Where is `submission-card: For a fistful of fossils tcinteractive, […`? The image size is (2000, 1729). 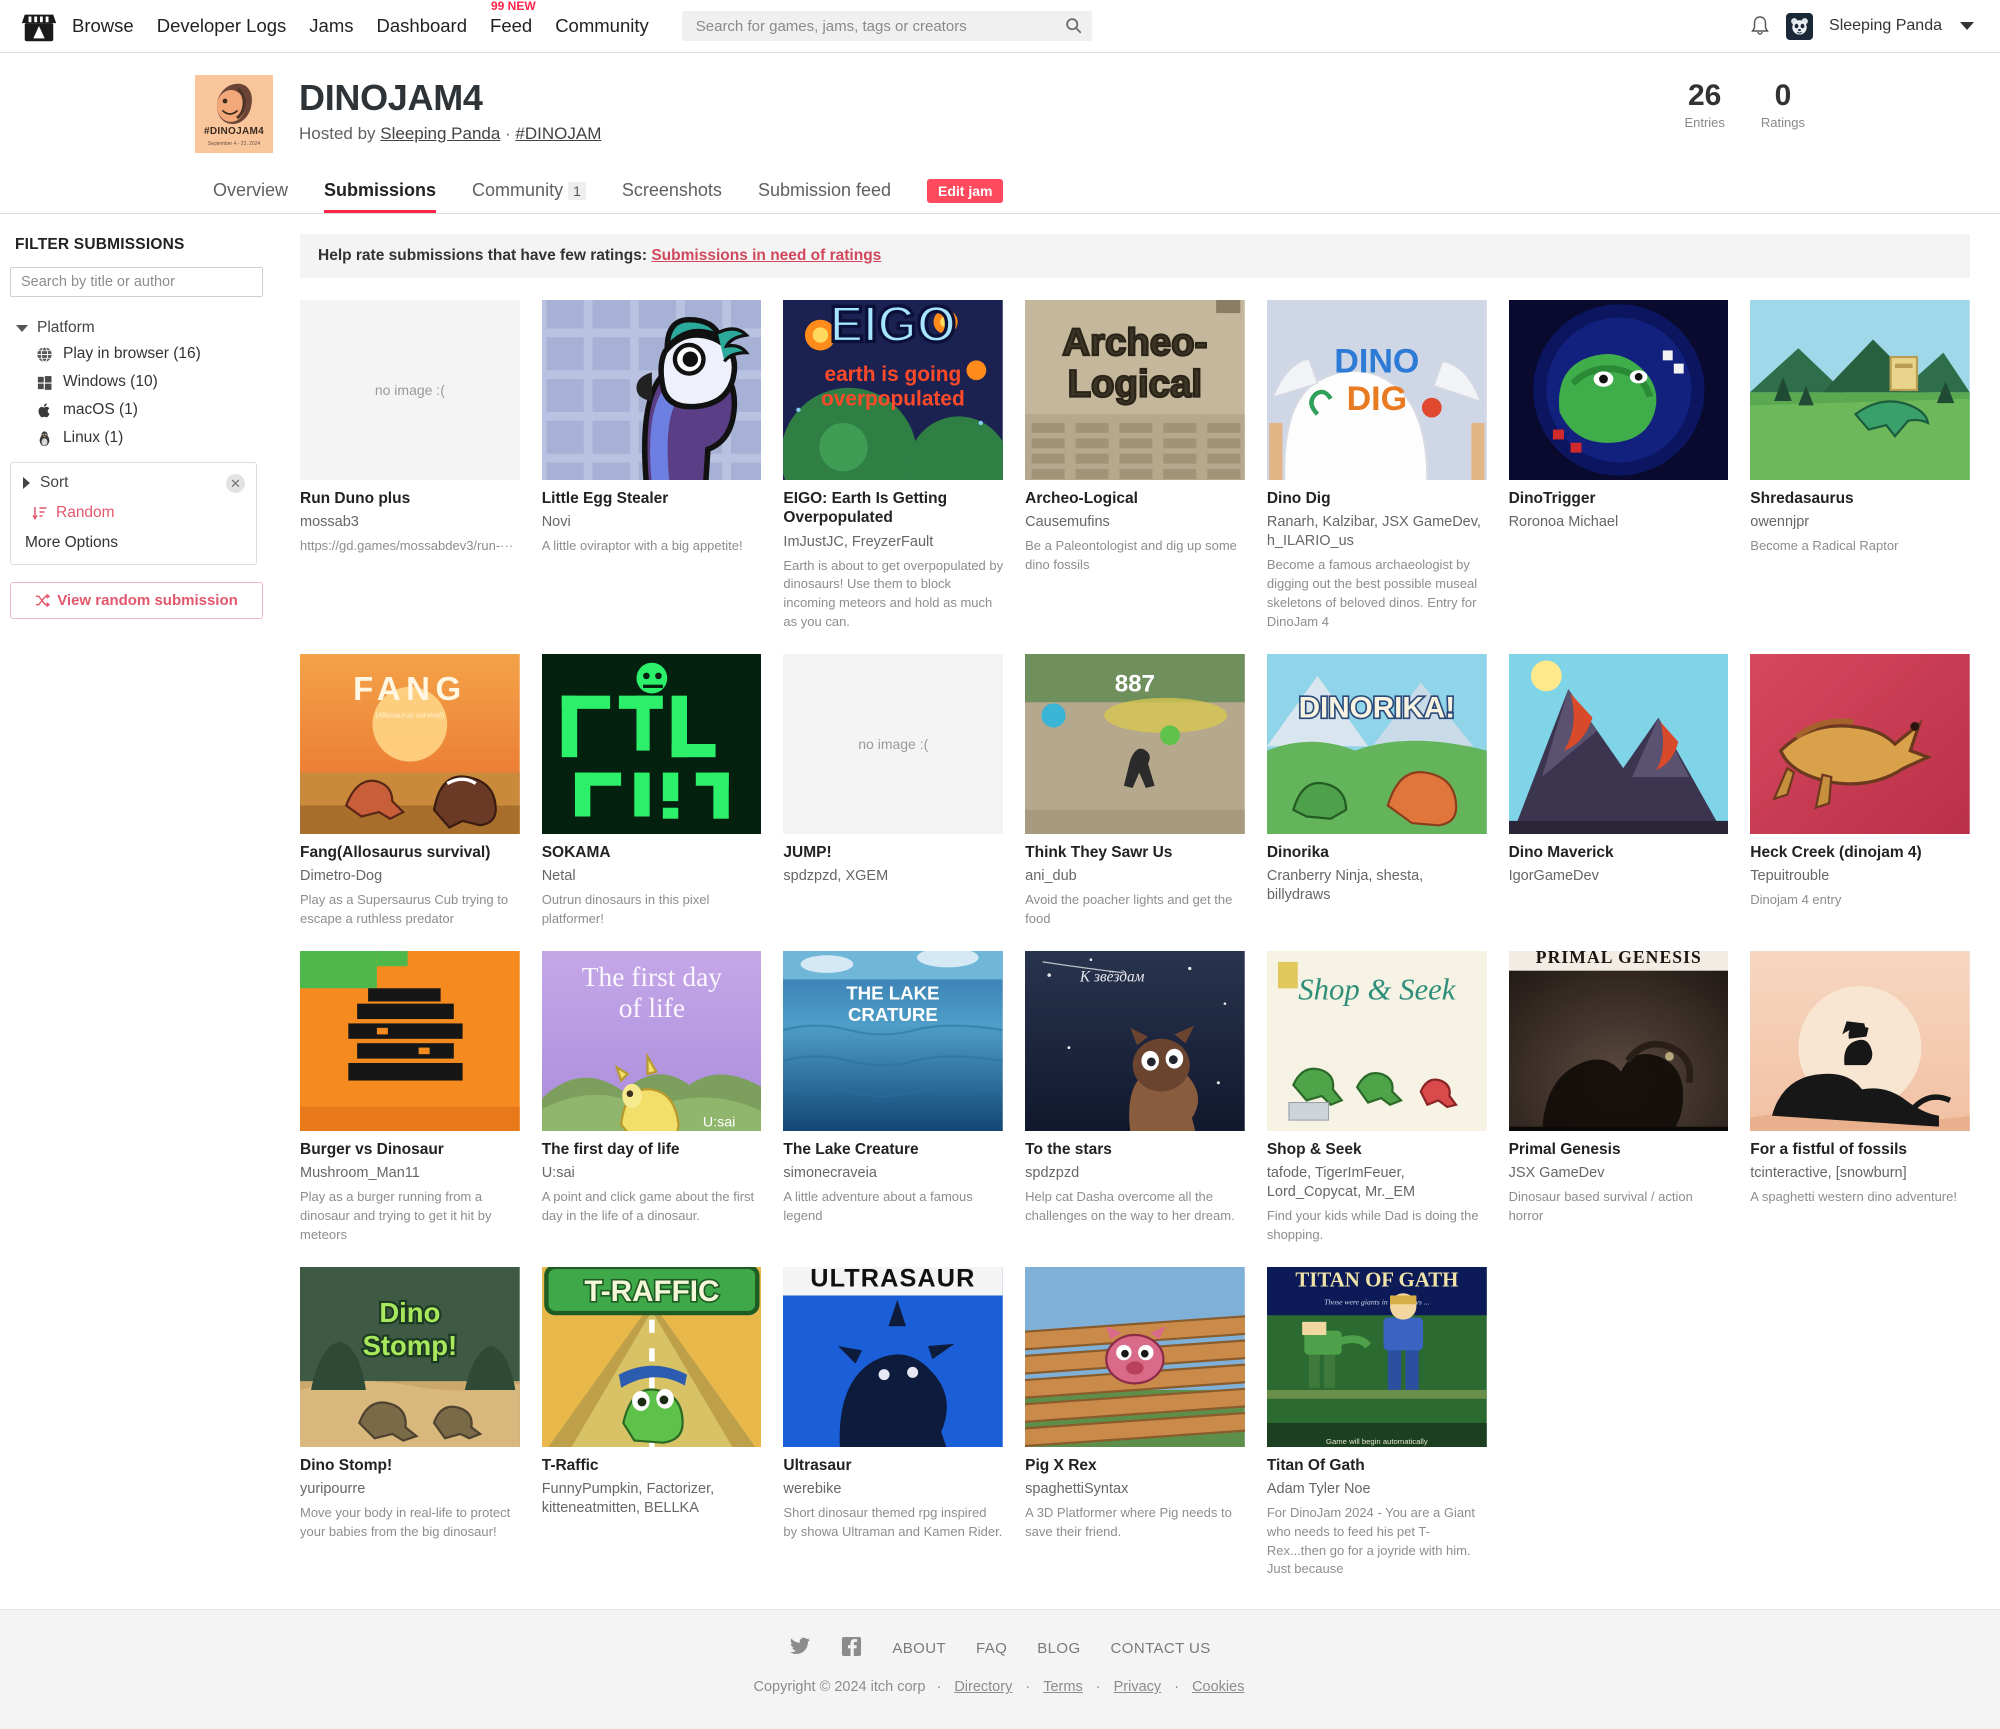
submission-card: For a fistful of fossils tcinteractive, [… is located at coordinates (1860, 1097).